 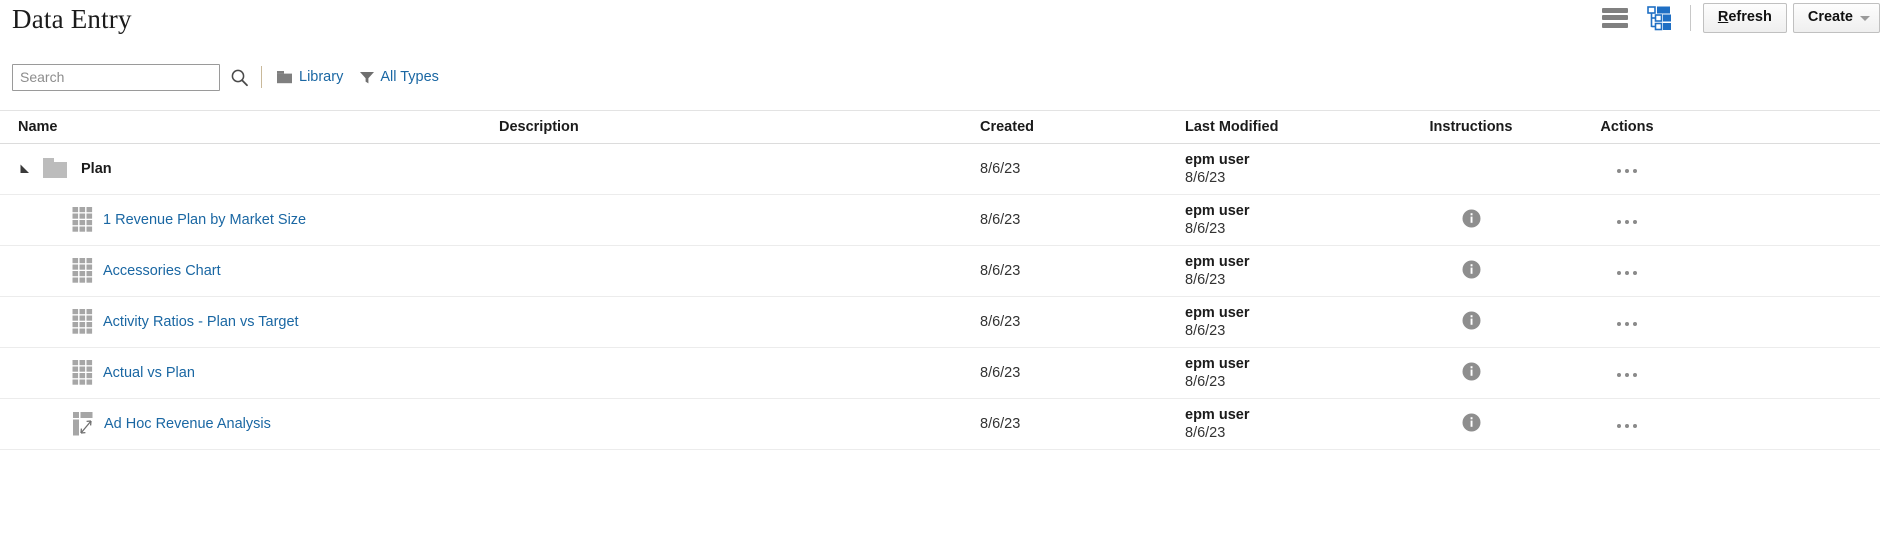 I want to click on cell-instructions, so click(x=1471, y=424).